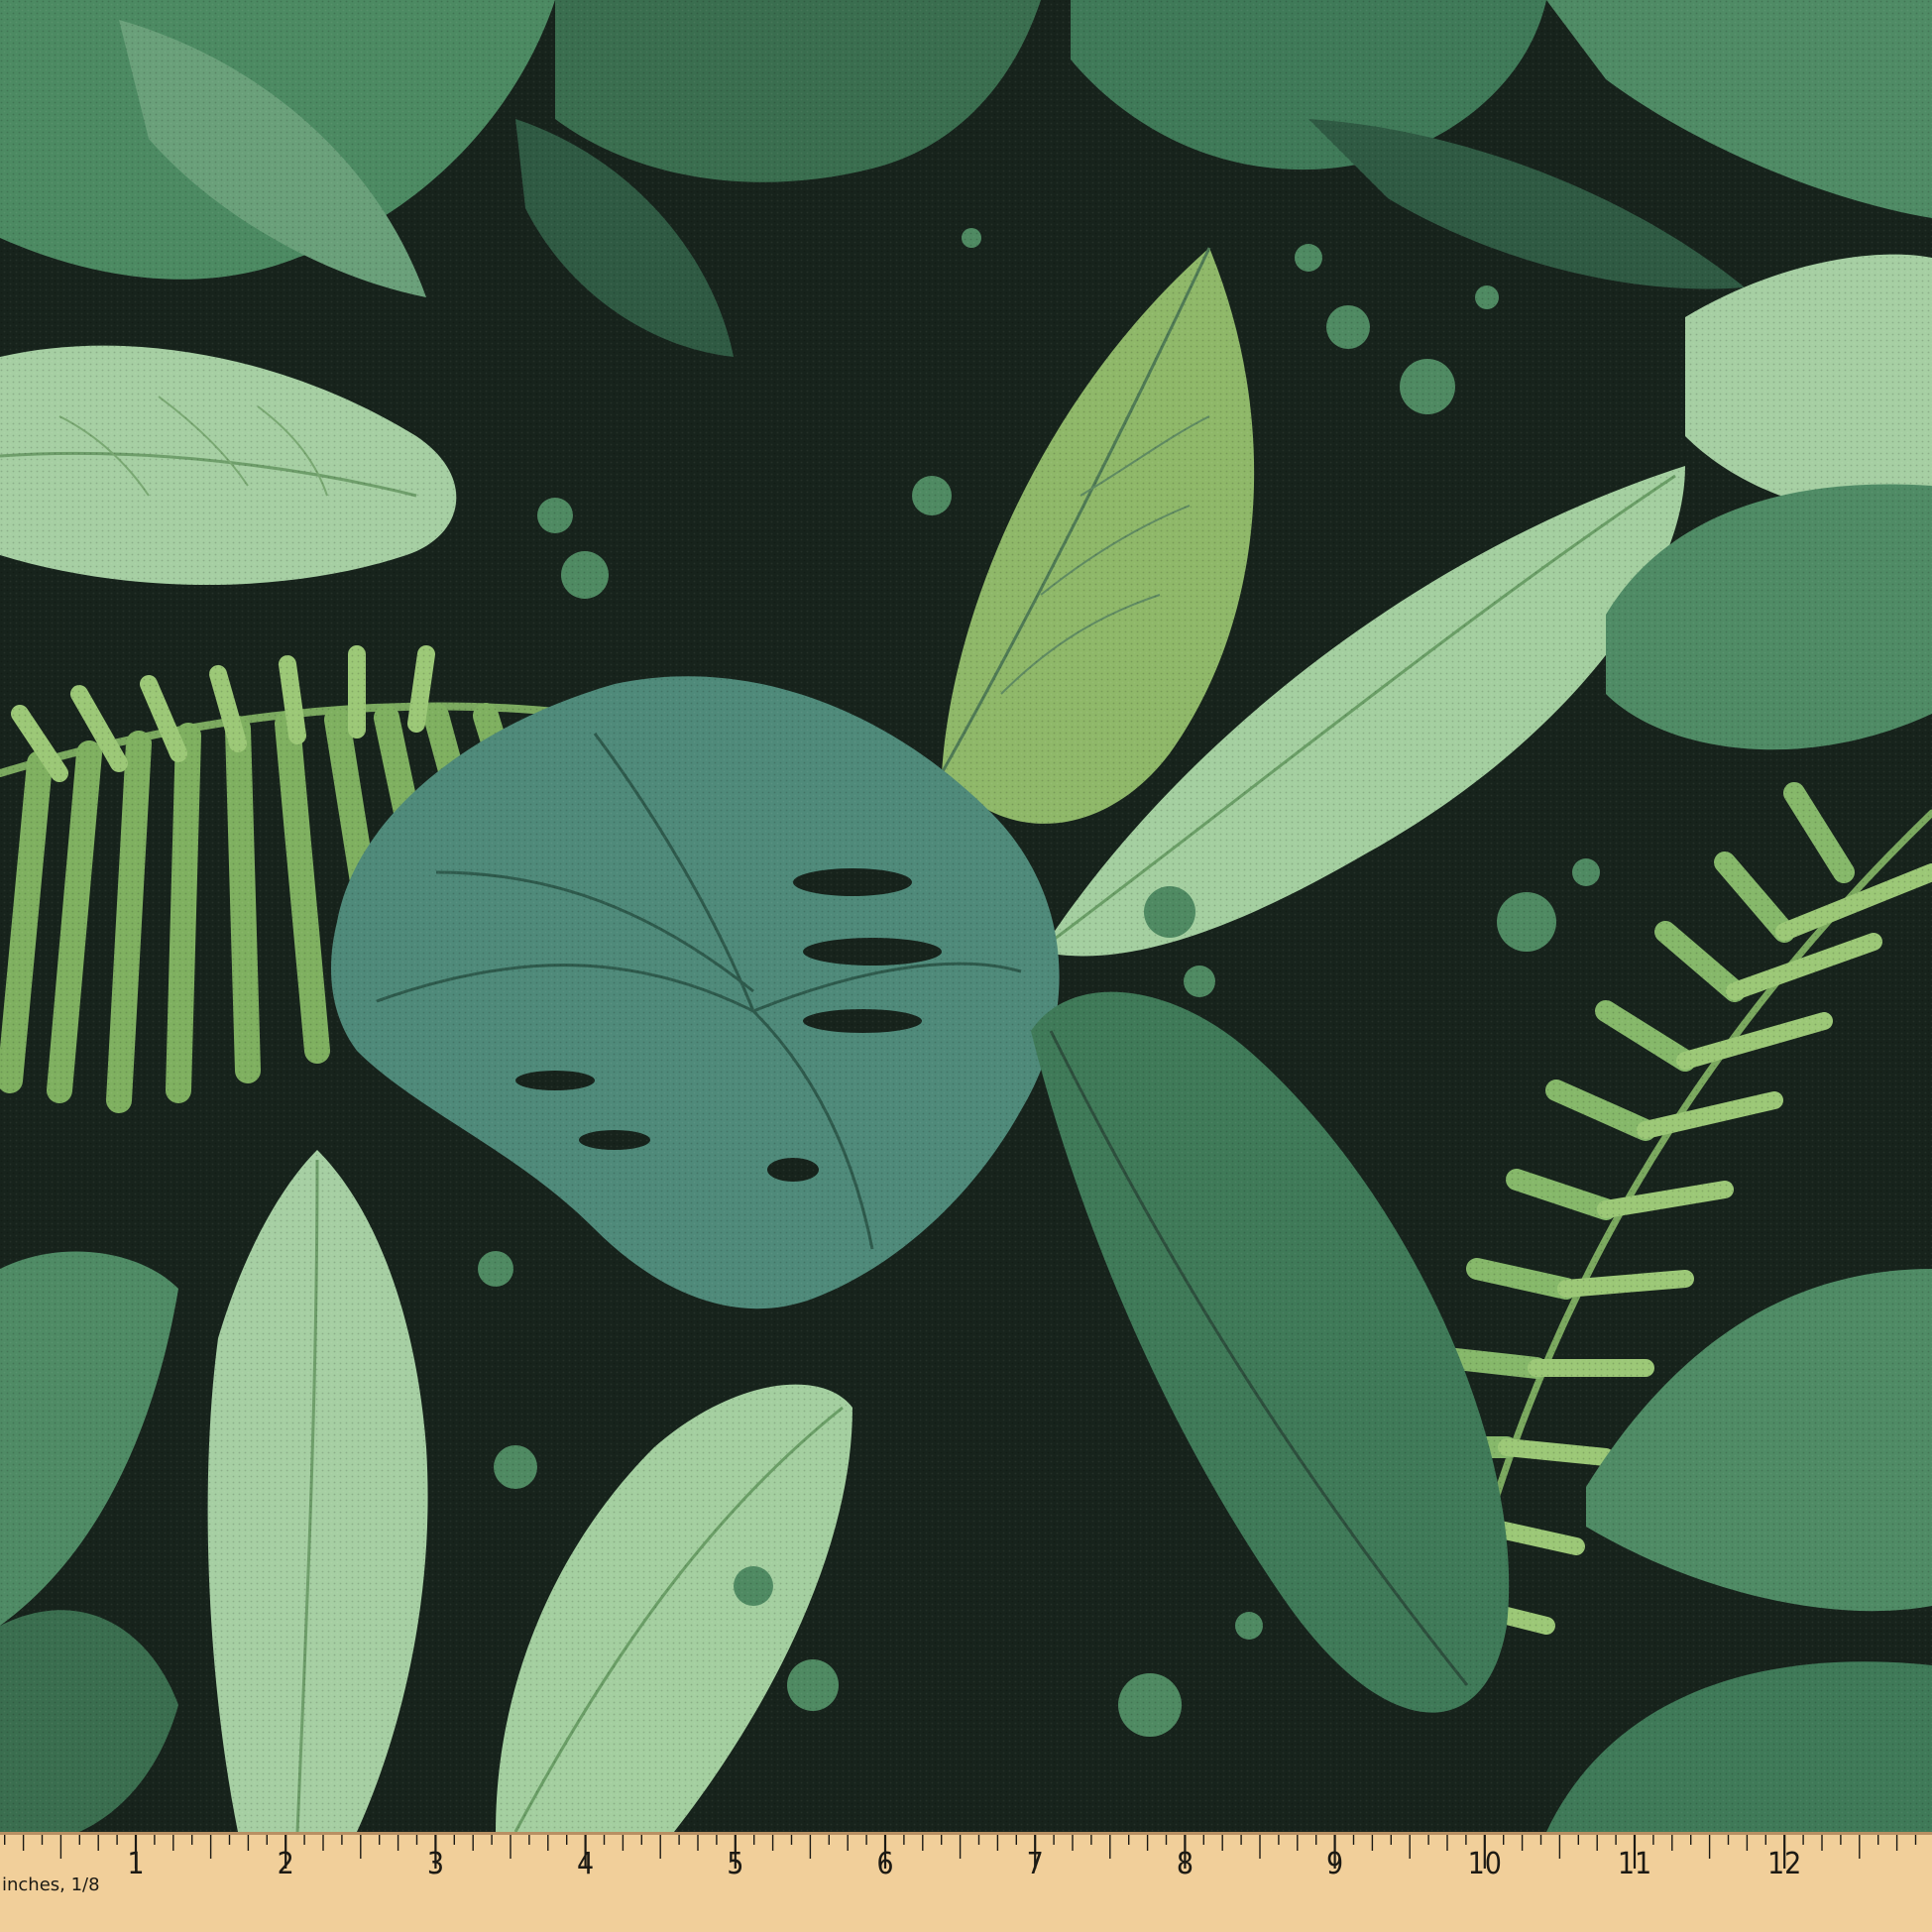 The width and height of the screenshot is (1932, 1932). I want to click on ruler-number: 6, so click(884, 1864).